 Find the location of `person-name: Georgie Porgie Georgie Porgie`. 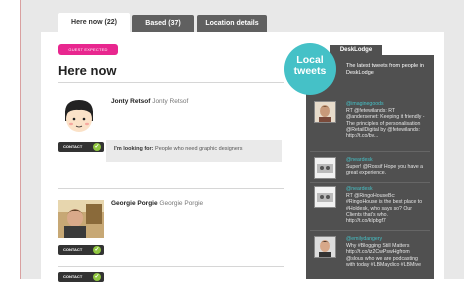

person-name: Georgie Porgie Georgie Porgie is located at coordinates (157, 203).